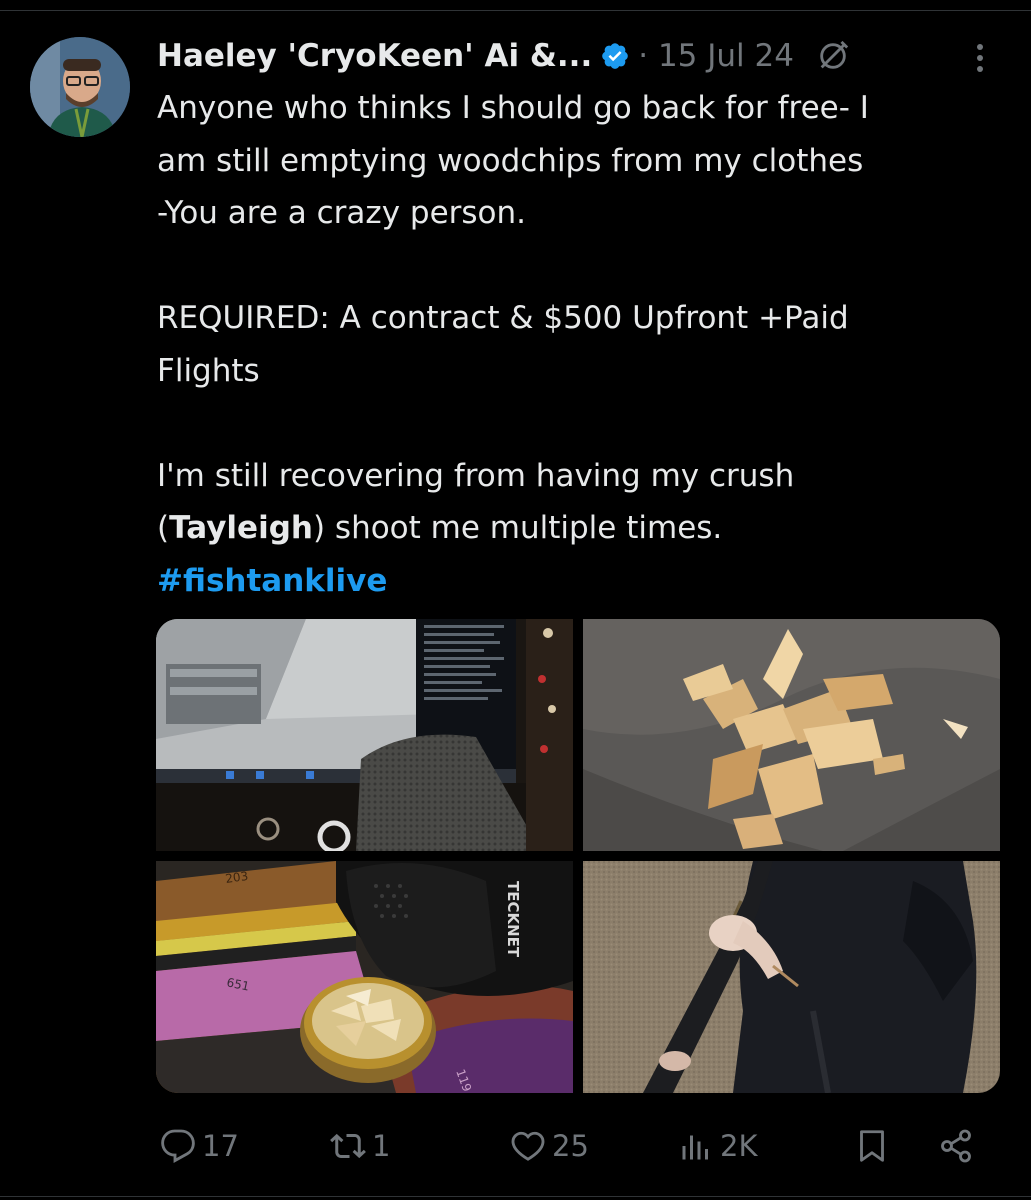  Describe the element at coordinates (241, 528) in the screenshot. I see `mention-name: Tayleigh` at that location.